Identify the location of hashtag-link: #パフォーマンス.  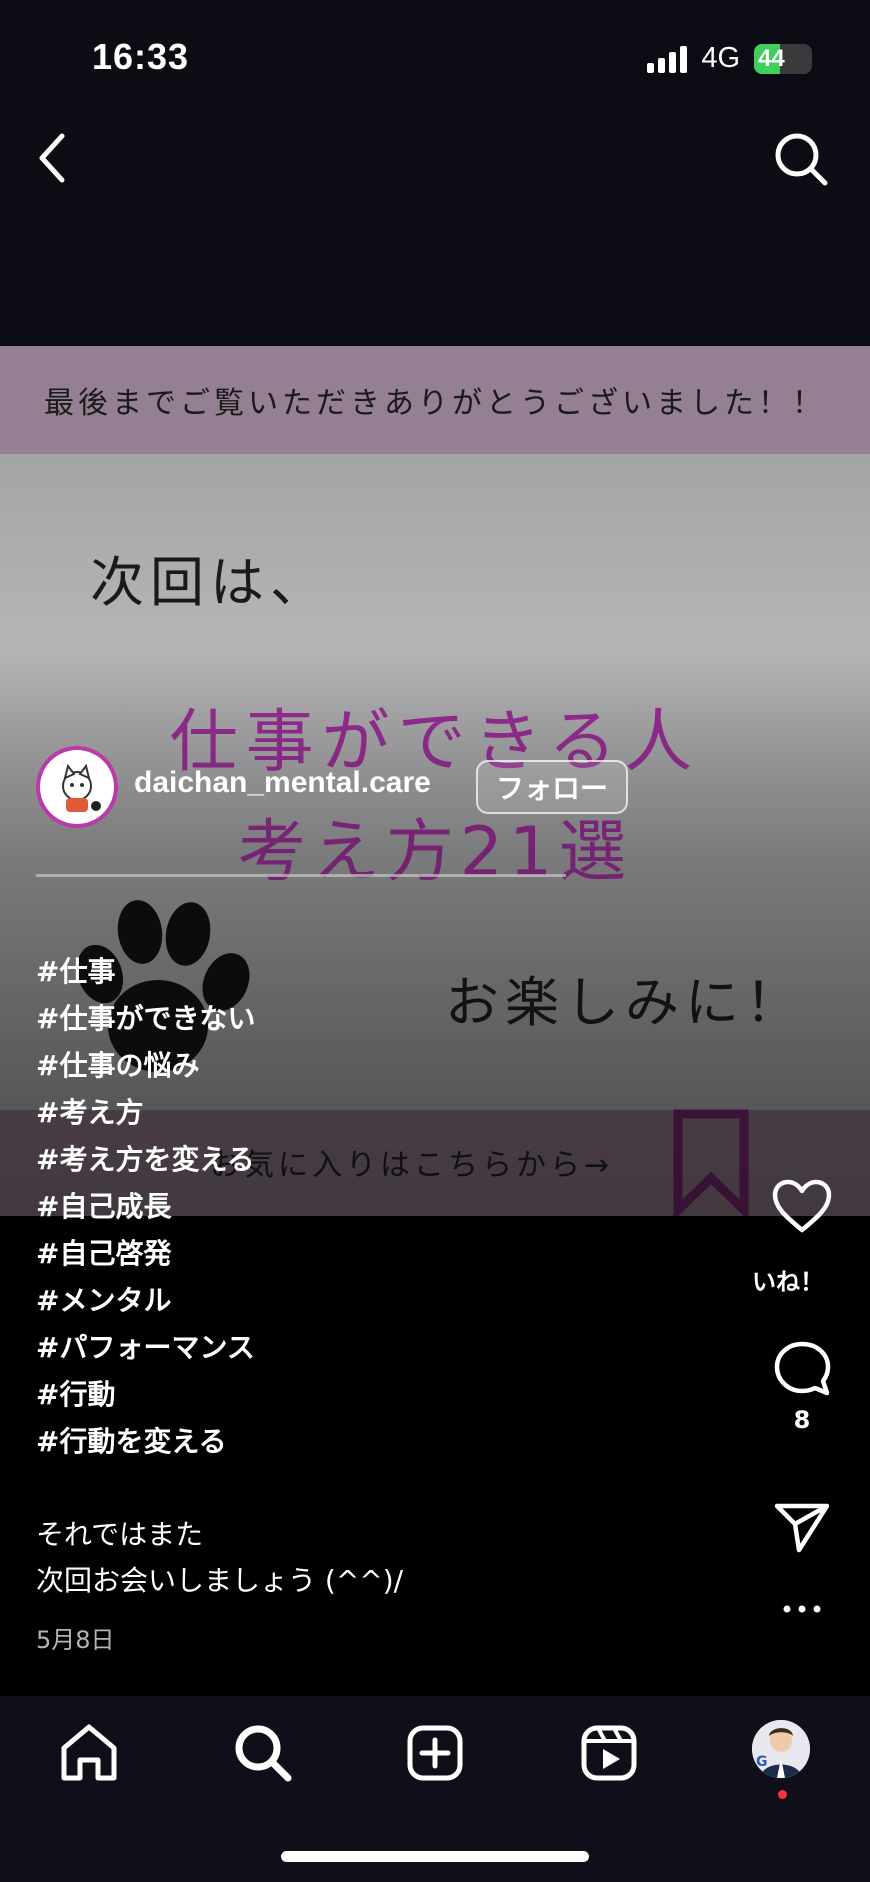
(145, 1347).